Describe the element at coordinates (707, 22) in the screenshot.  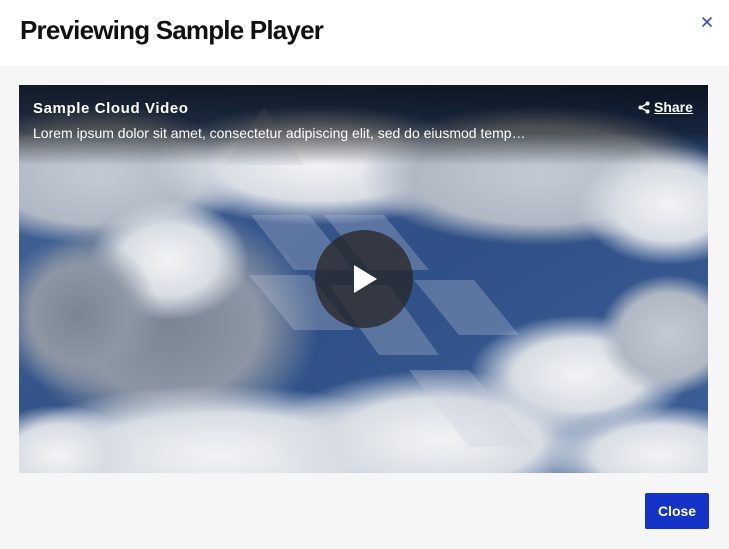
I see `close-icon` at that location.